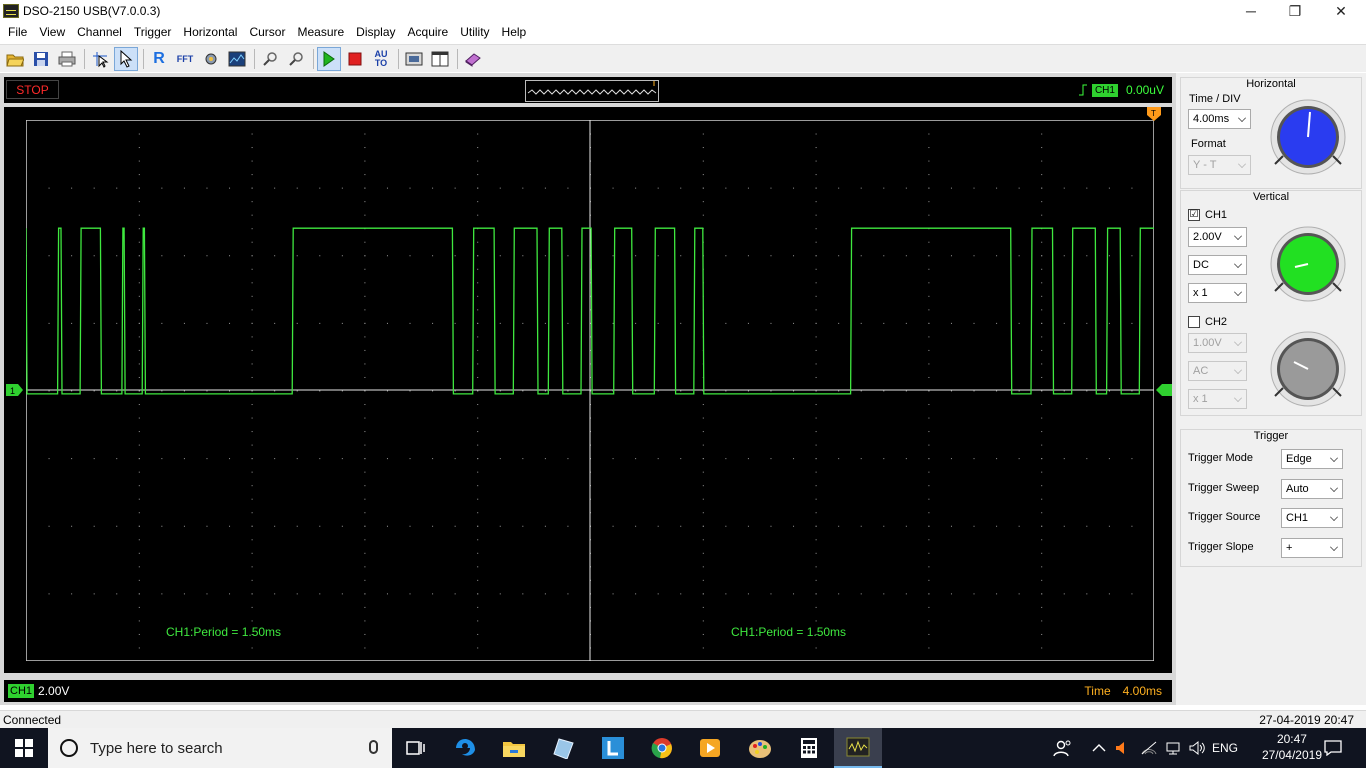 This screenshot has width=1366, height=768. I want to click on run-icon, so click(329, 58).